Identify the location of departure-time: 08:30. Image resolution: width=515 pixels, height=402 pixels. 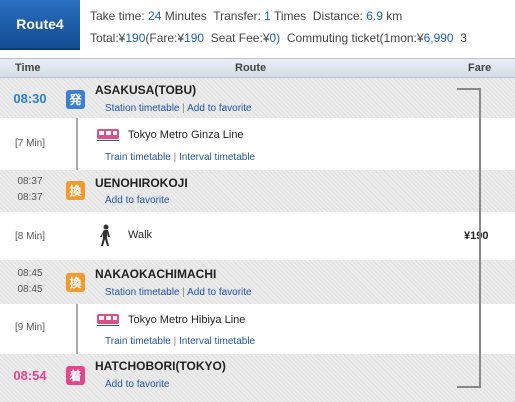
(30, 98).